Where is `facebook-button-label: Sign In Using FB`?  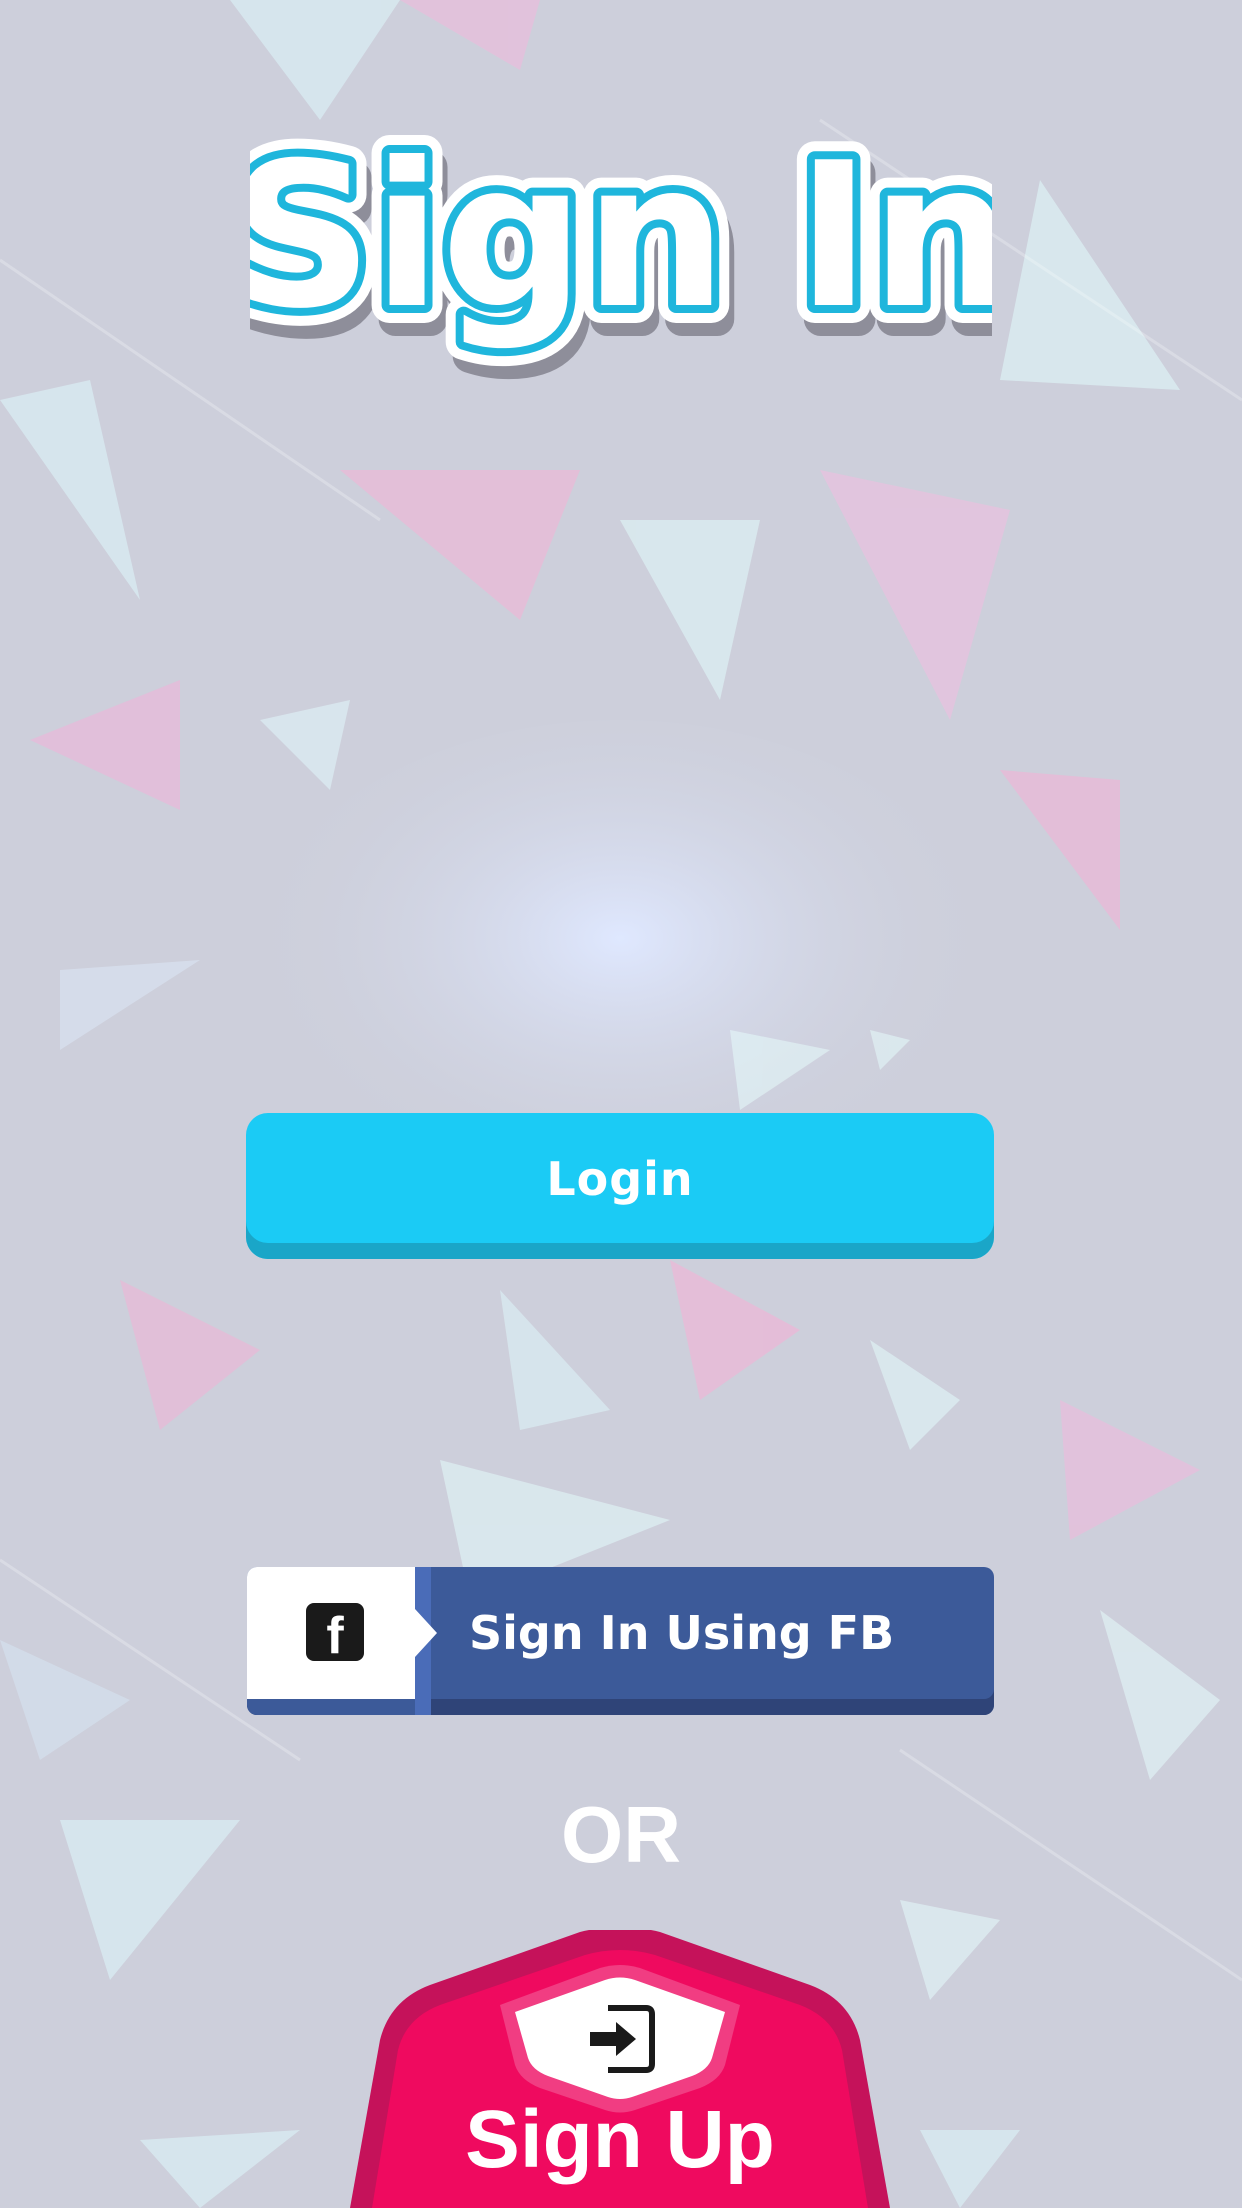
facebook-button-label: Sign In Using FB is located at coordinates (682, 1633).